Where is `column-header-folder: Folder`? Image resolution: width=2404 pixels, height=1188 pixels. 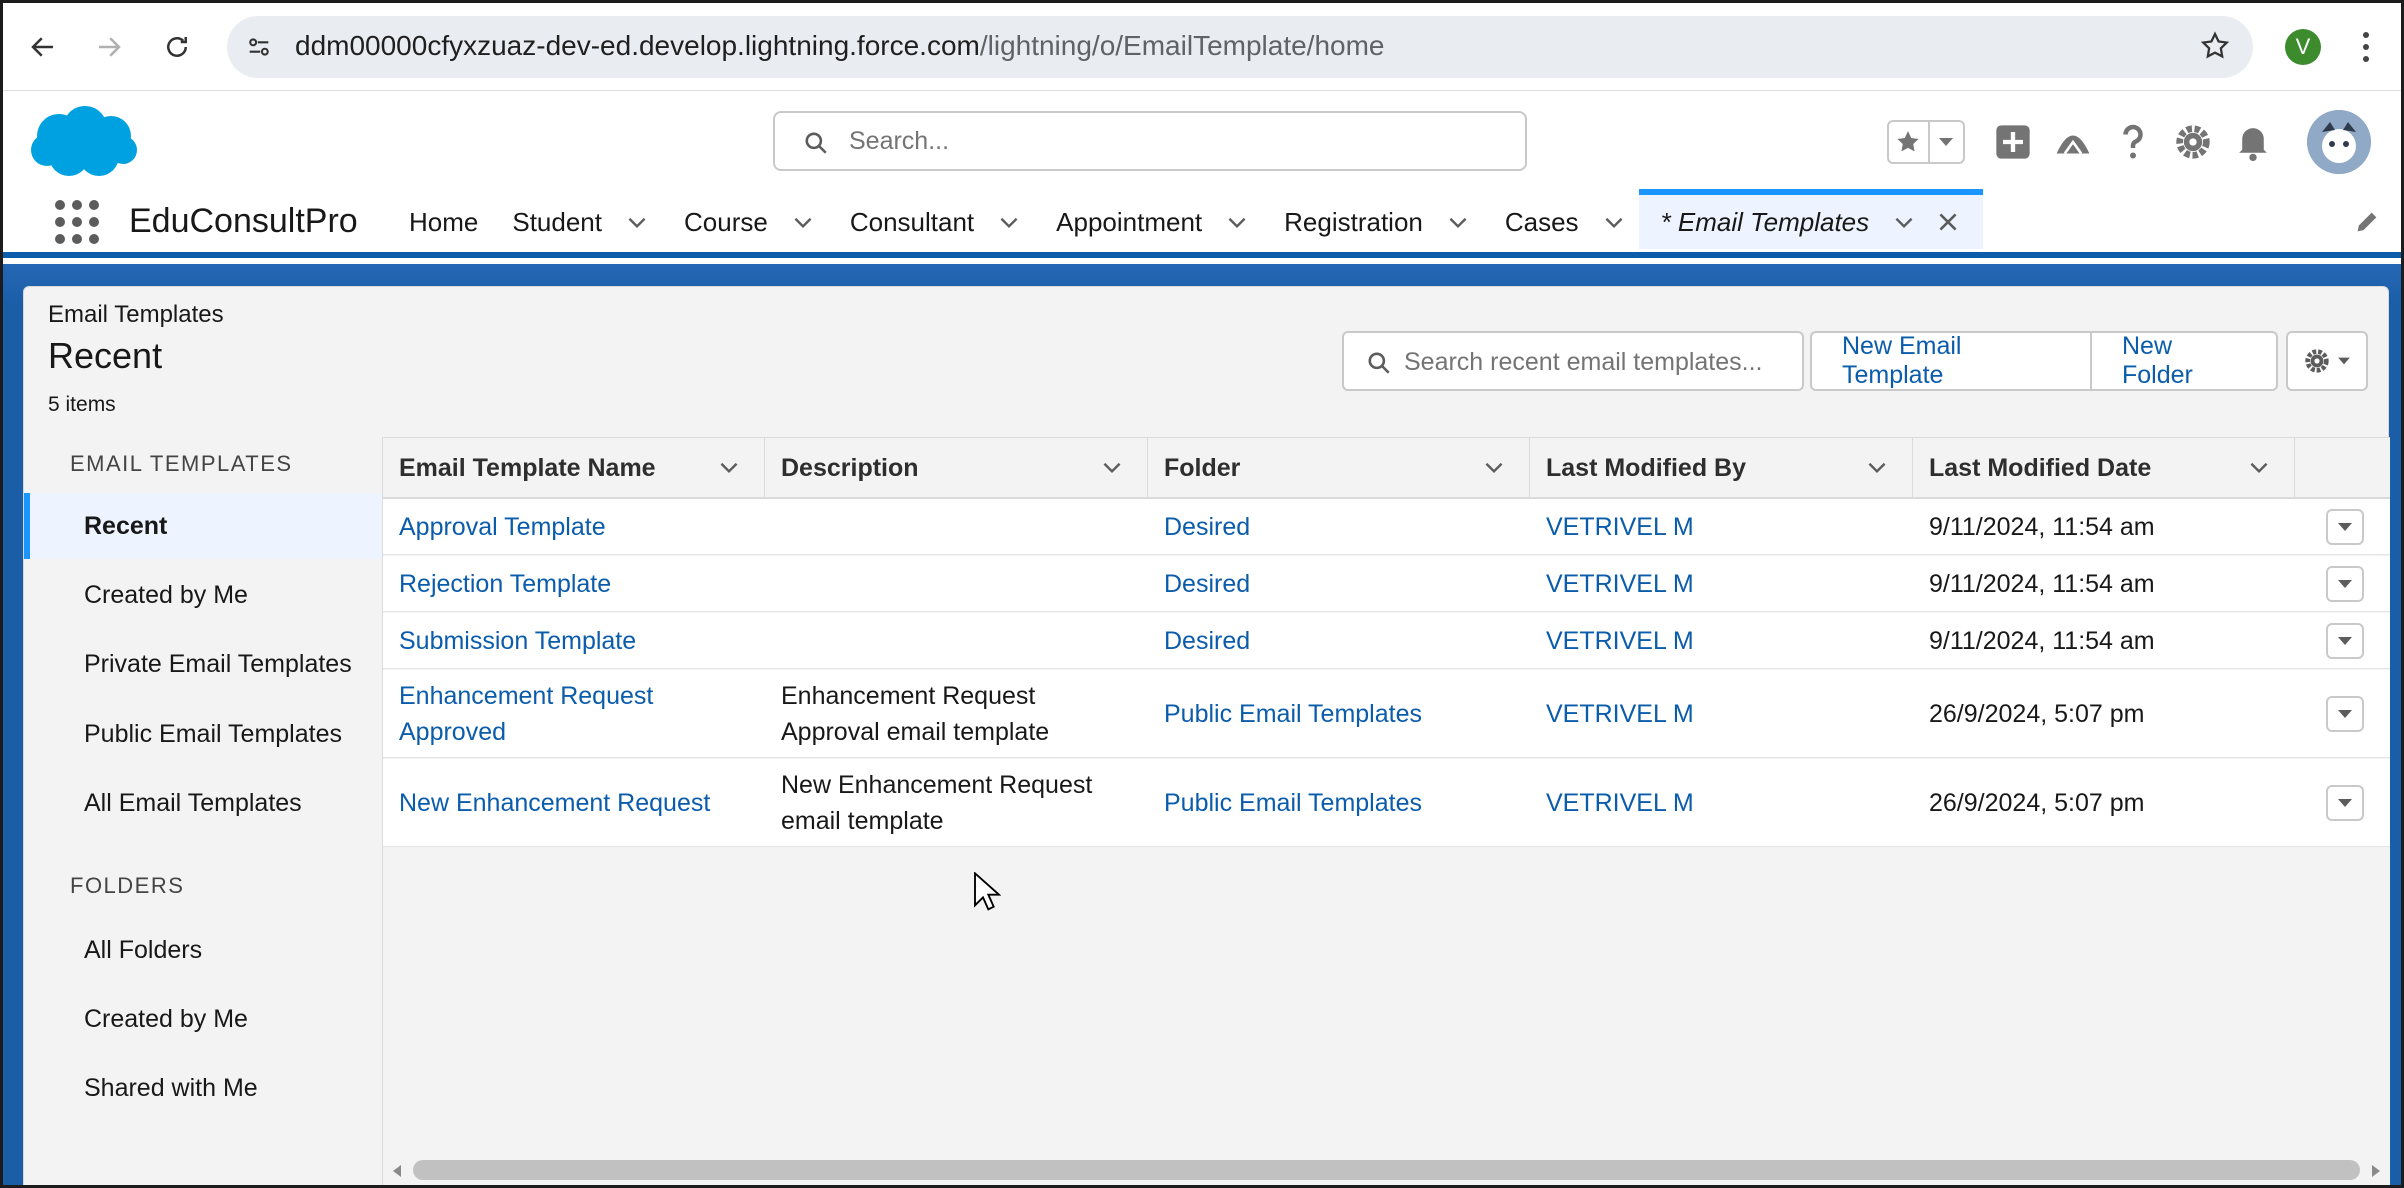
column-header-folder: Folder is located at coordinates (1339, 468).